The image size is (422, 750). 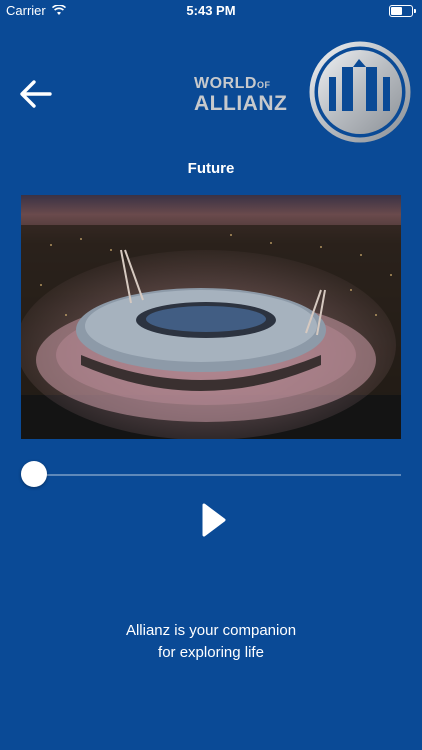 I want to click on brand-allianz: ALLIANZ, so click(x=241, y=103).